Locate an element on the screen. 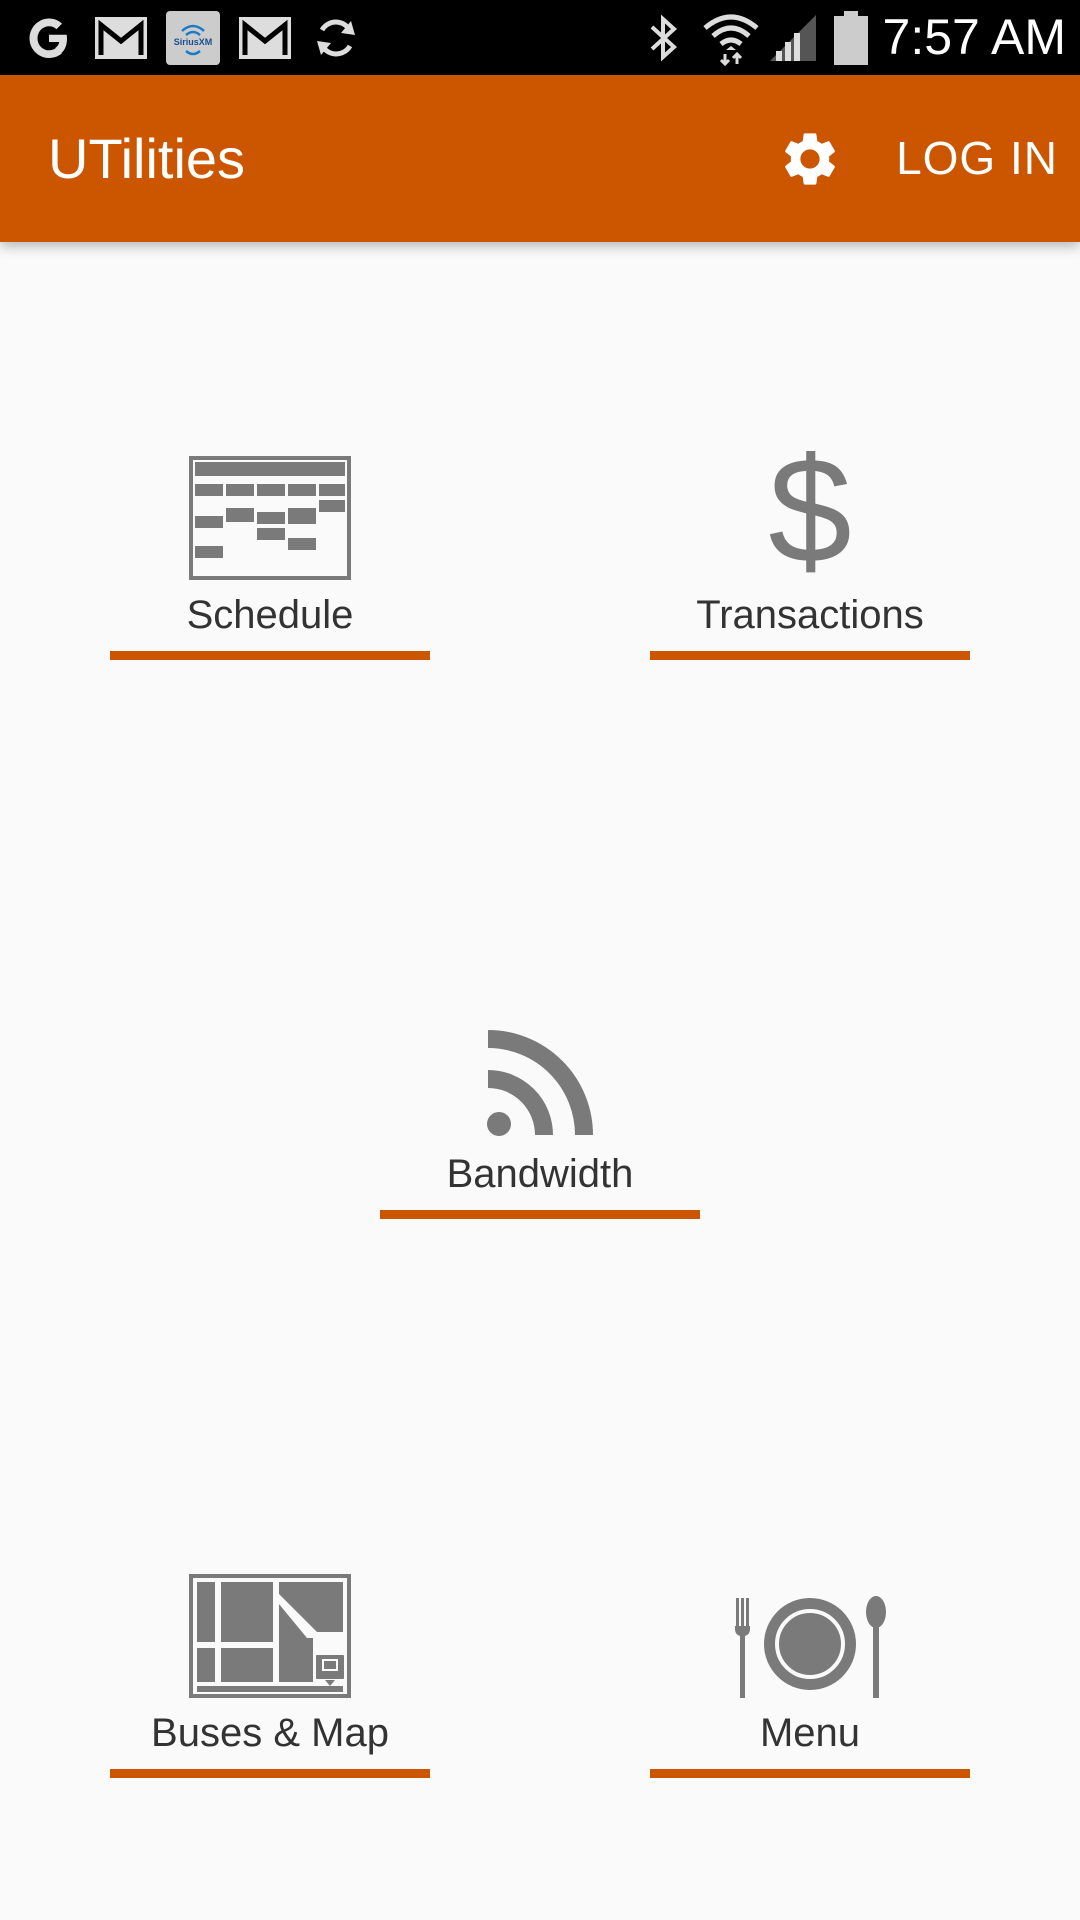 This screenshot has height=1920, width=1080. buses-map-tile: Buses & Map is located at coordinates (270, 1678).